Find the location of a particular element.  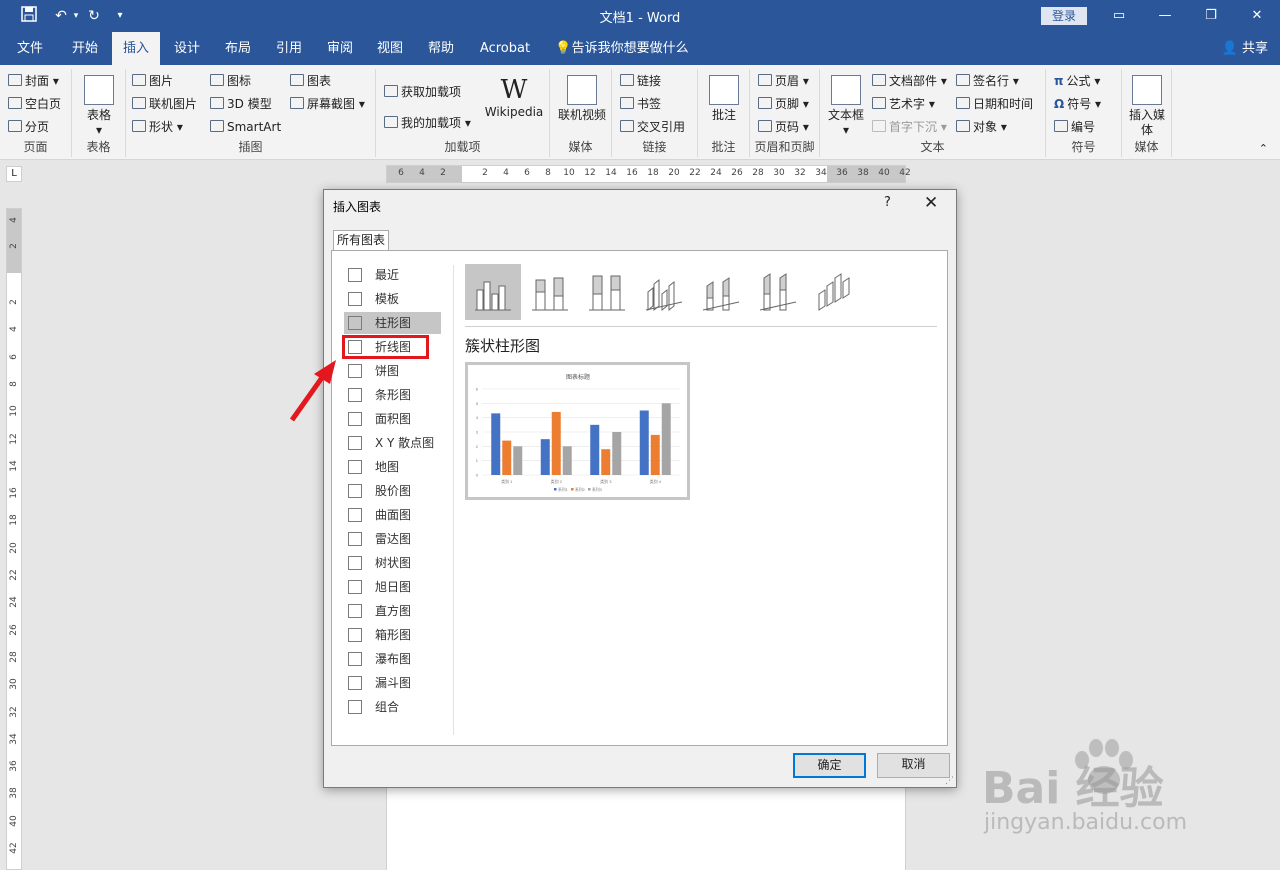

chart-category-item: 直方图 is located at coordinates (392, 611).